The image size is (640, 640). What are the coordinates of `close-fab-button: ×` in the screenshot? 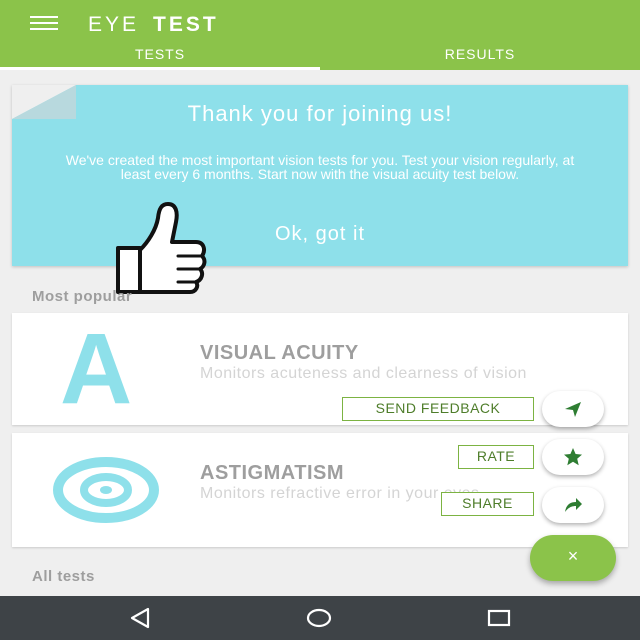 It's located at (573, 558).